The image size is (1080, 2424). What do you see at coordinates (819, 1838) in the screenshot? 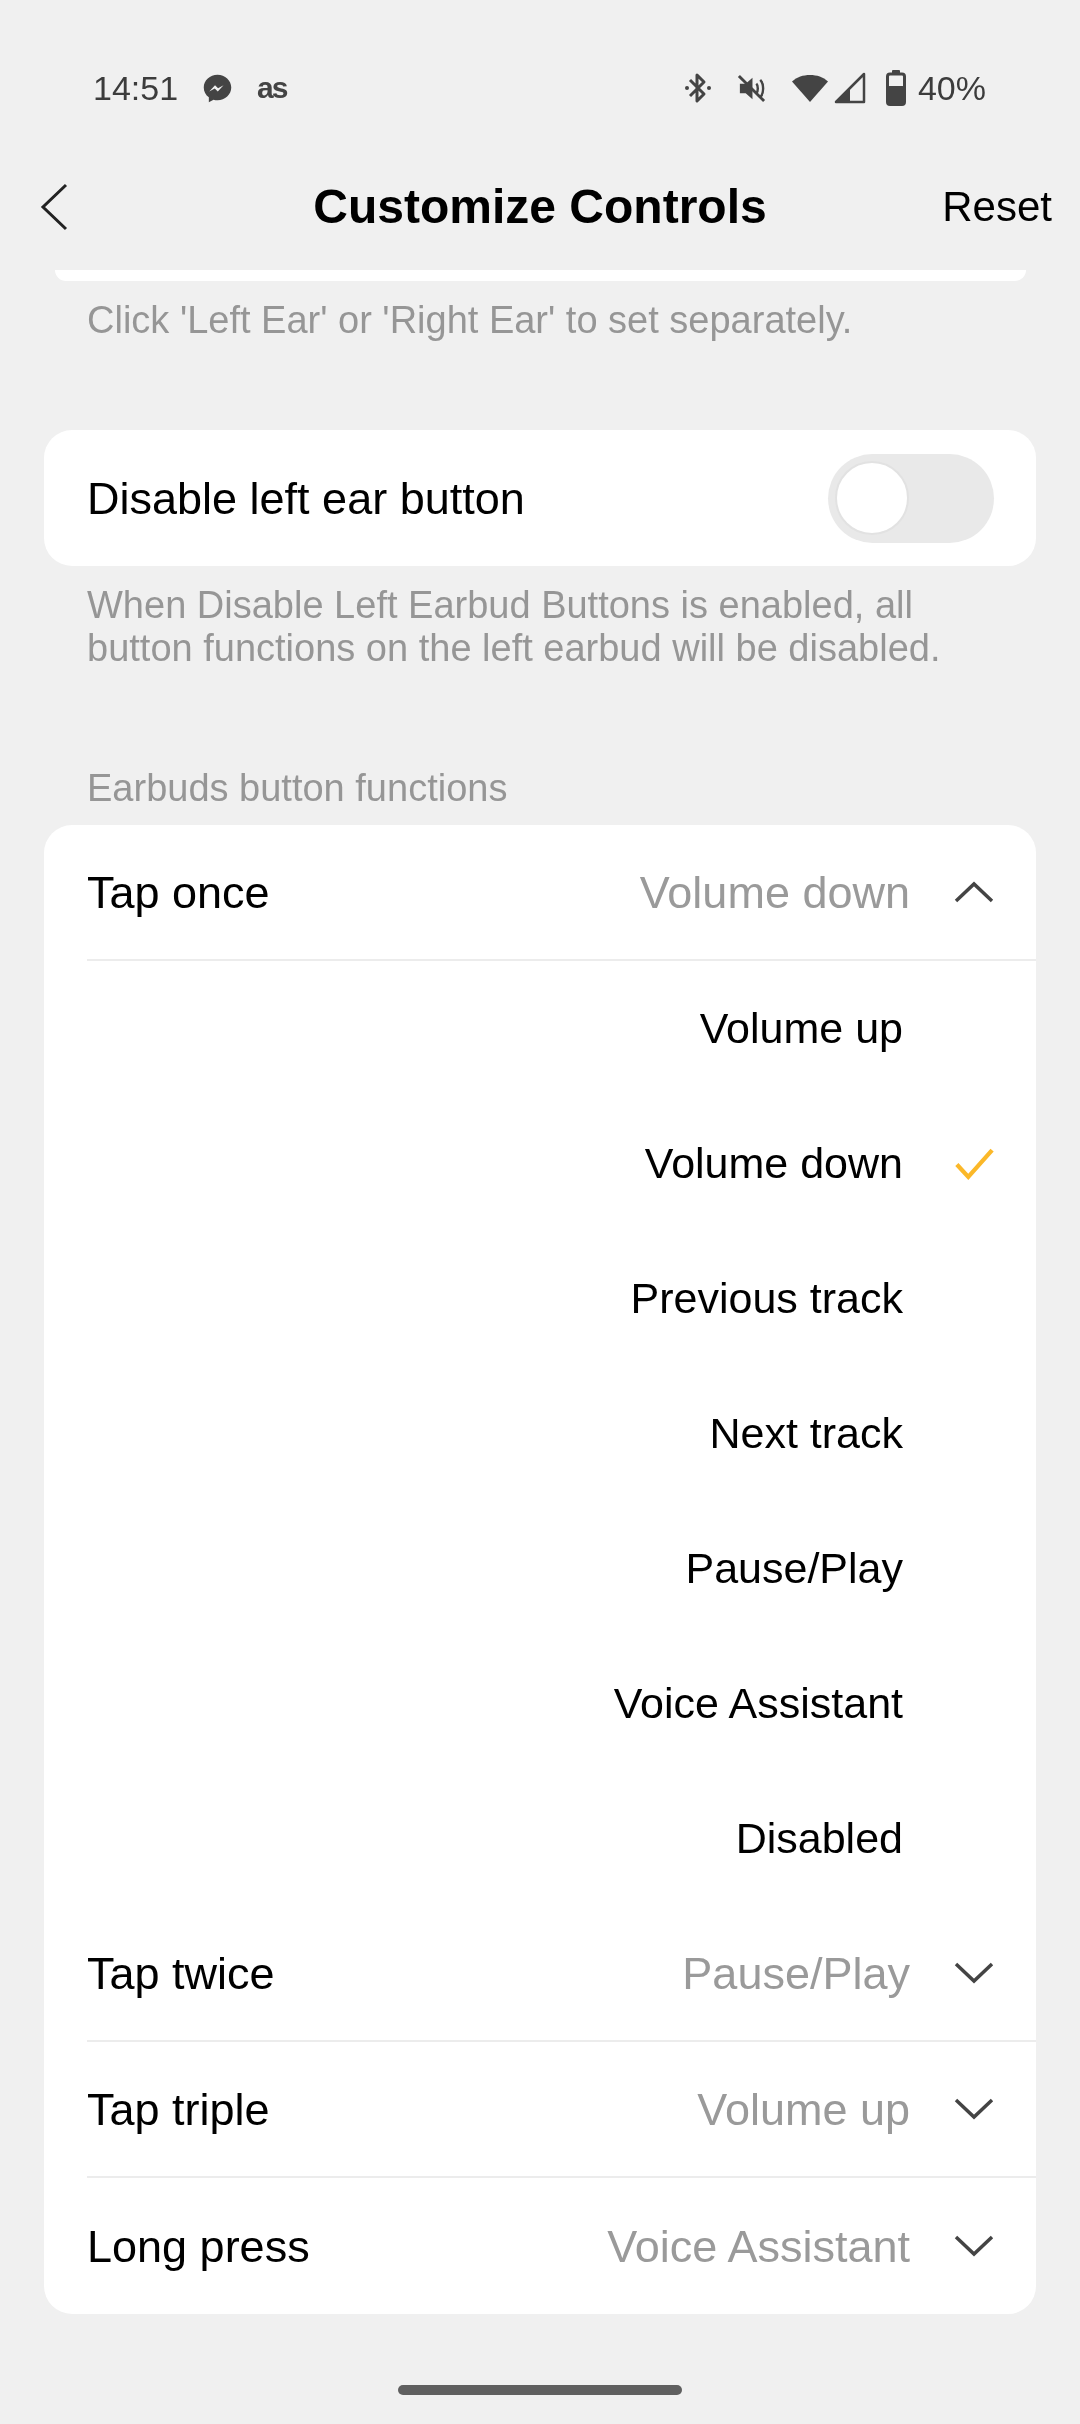
I see `option-label: Disabled` at bounding box center [819, 1838].